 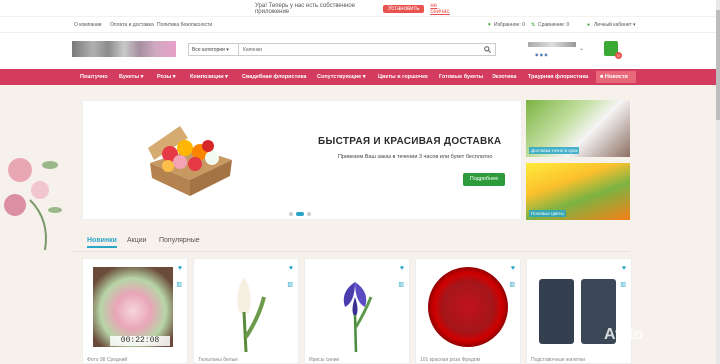 I want to click on tab-new: Новинки, so click(x=102, y=242).